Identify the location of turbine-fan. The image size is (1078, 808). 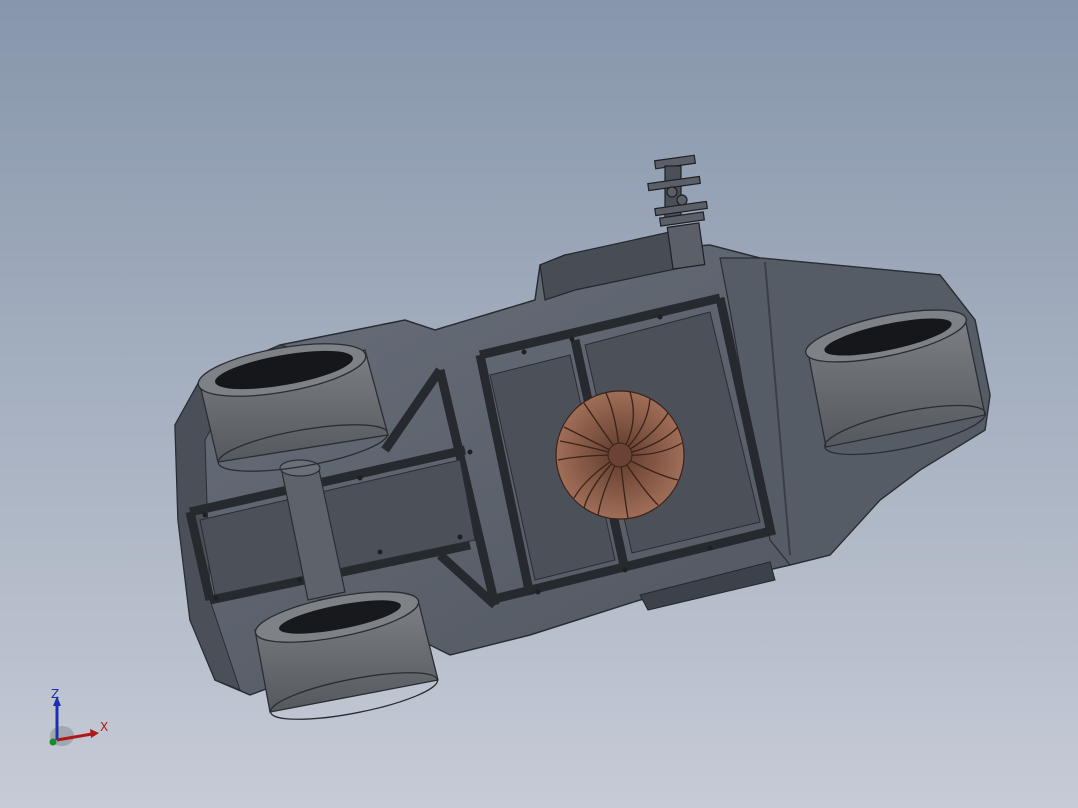
(620, 455).